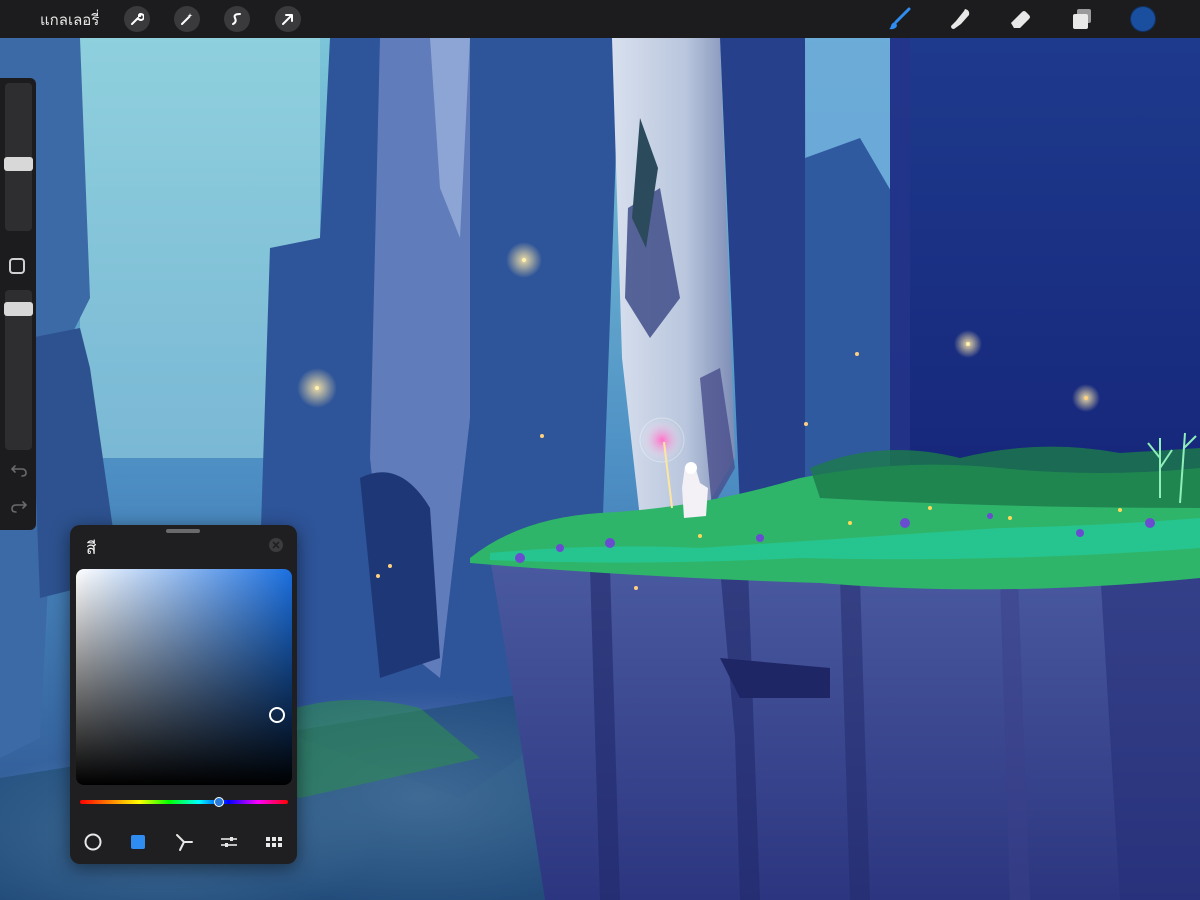 The width and height of the screenshot is (1200, 900). Describe the element at coordinates (1143, 19) in the screenshot. I see `current-color-swatch` at that location.